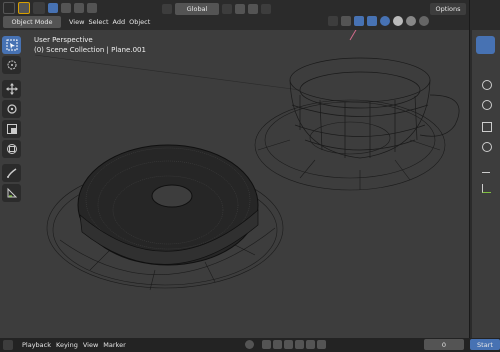 The height and width of the screenshot is (352, 500). I want to click on start-label: Start, so click(485, 344).